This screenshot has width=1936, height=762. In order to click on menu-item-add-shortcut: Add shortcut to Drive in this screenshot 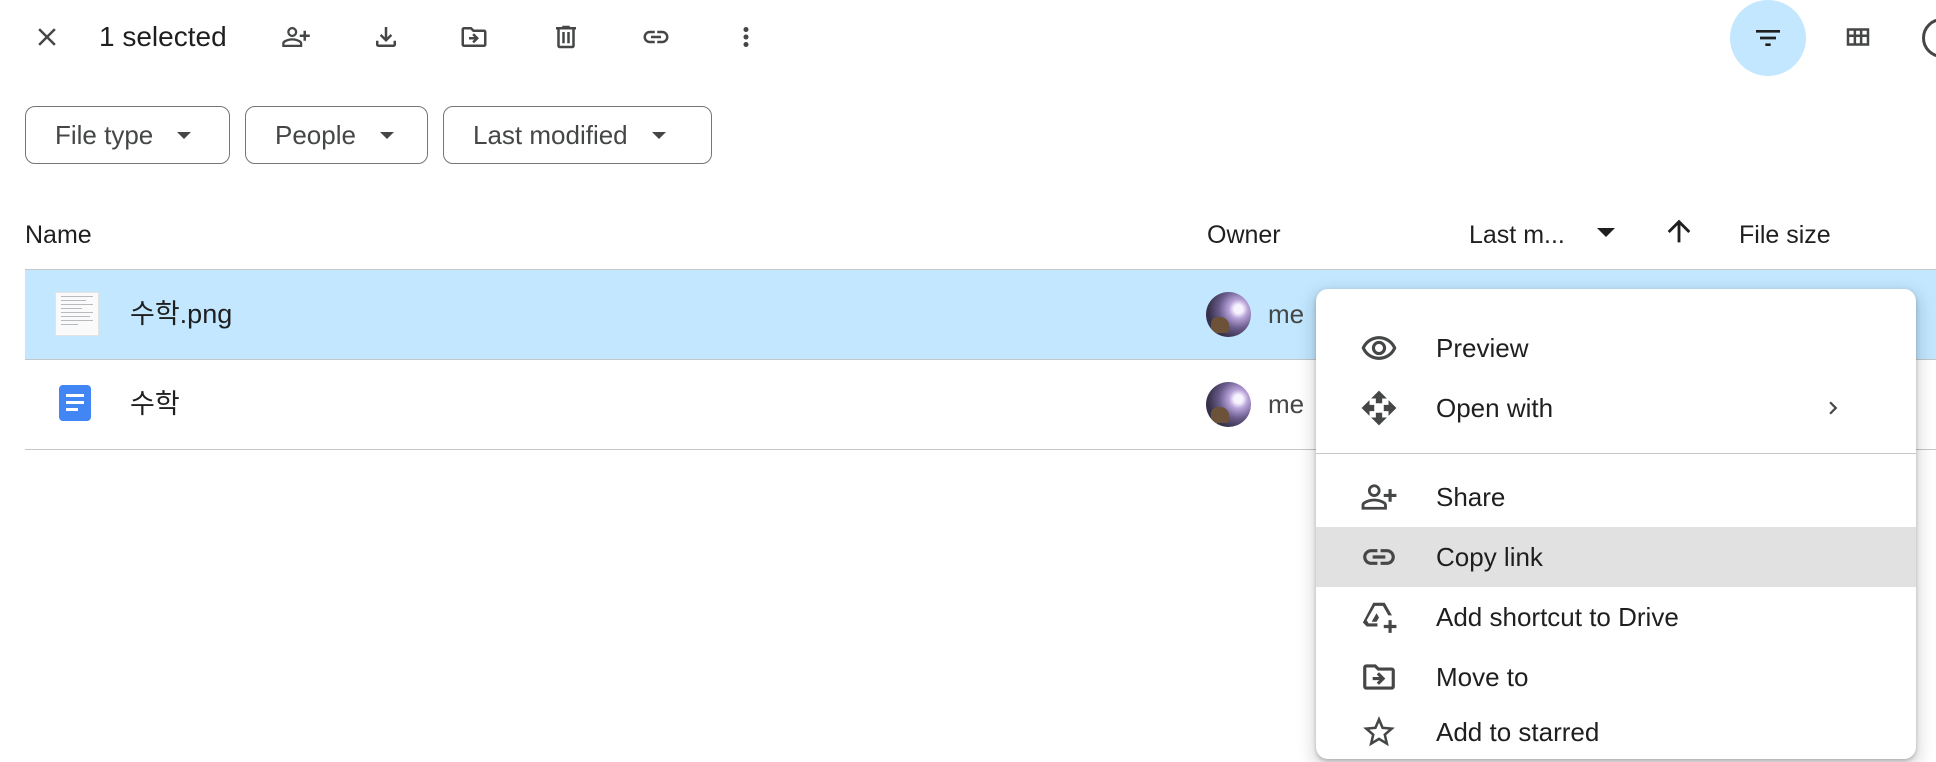, I will do `click(1616, 617)`.